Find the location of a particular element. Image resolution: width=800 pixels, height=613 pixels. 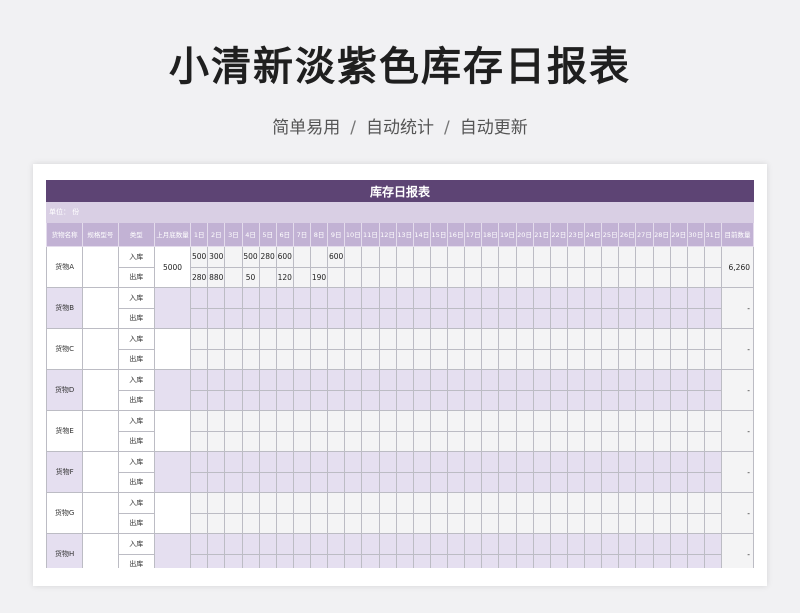

day-cell: 500 is located at coordinates (250, 257).